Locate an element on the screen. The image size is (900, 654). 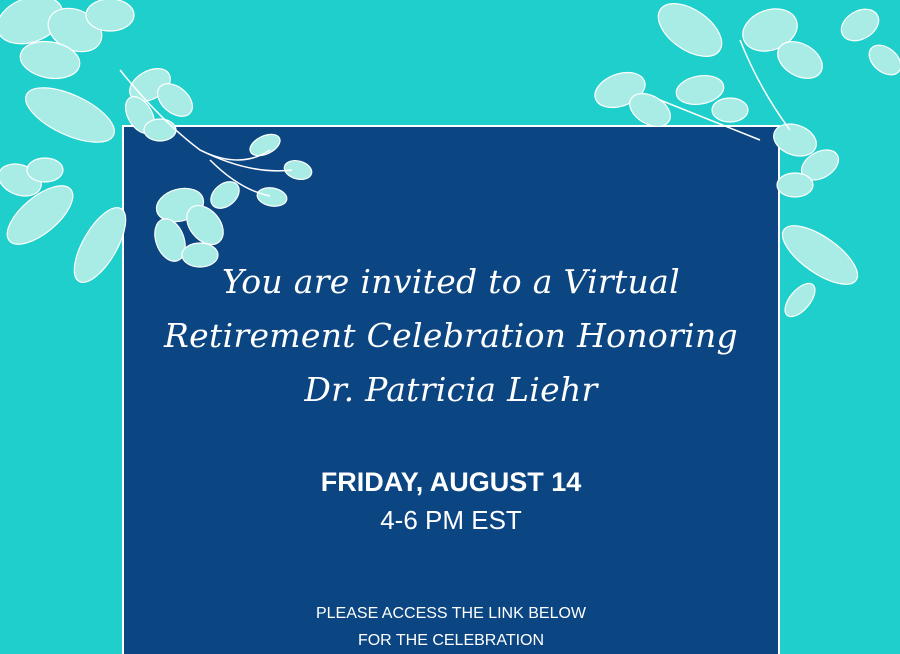
access-note-line: FOR THE CELEBRATION is located at coordinates (451, 640).